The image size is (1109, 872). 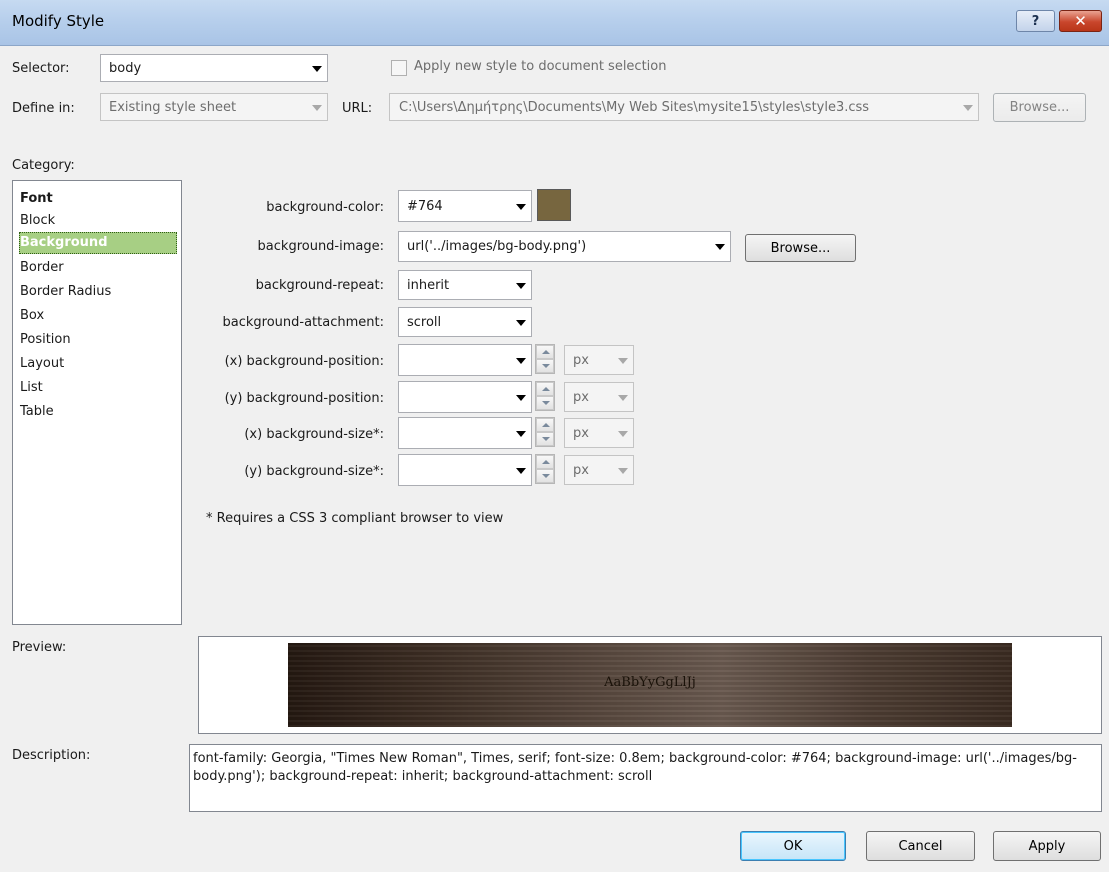 I want to click on url-label: URL:, so click(x=357, y=108).